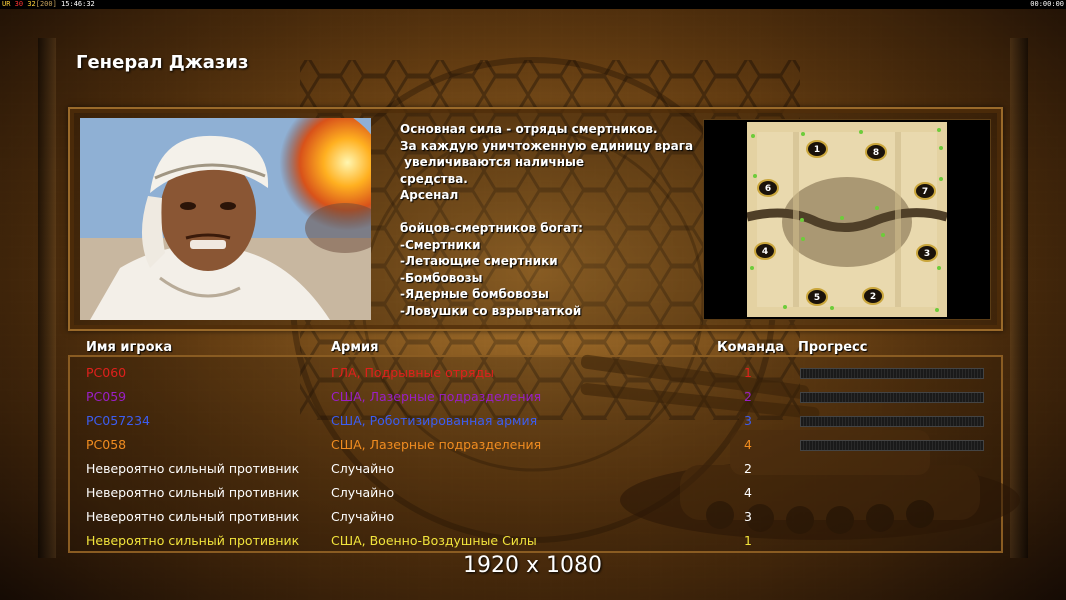 This screenshot has height=600, width=1066. I want to click on player-name: PC057234, so click(118, 420).